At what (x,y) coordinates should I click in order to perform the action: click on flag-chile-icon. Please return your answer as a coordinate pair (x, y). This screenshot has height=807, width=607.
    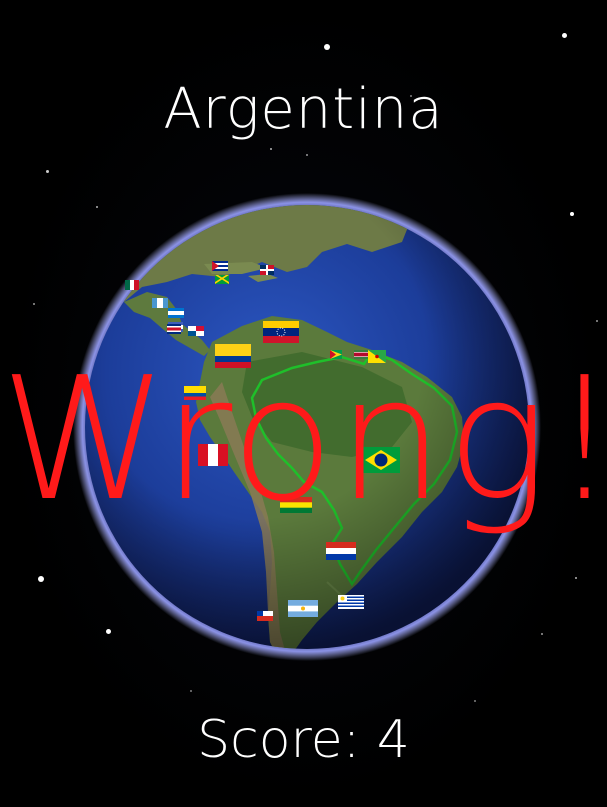
    Looking at the image, I should click on (265, 616).